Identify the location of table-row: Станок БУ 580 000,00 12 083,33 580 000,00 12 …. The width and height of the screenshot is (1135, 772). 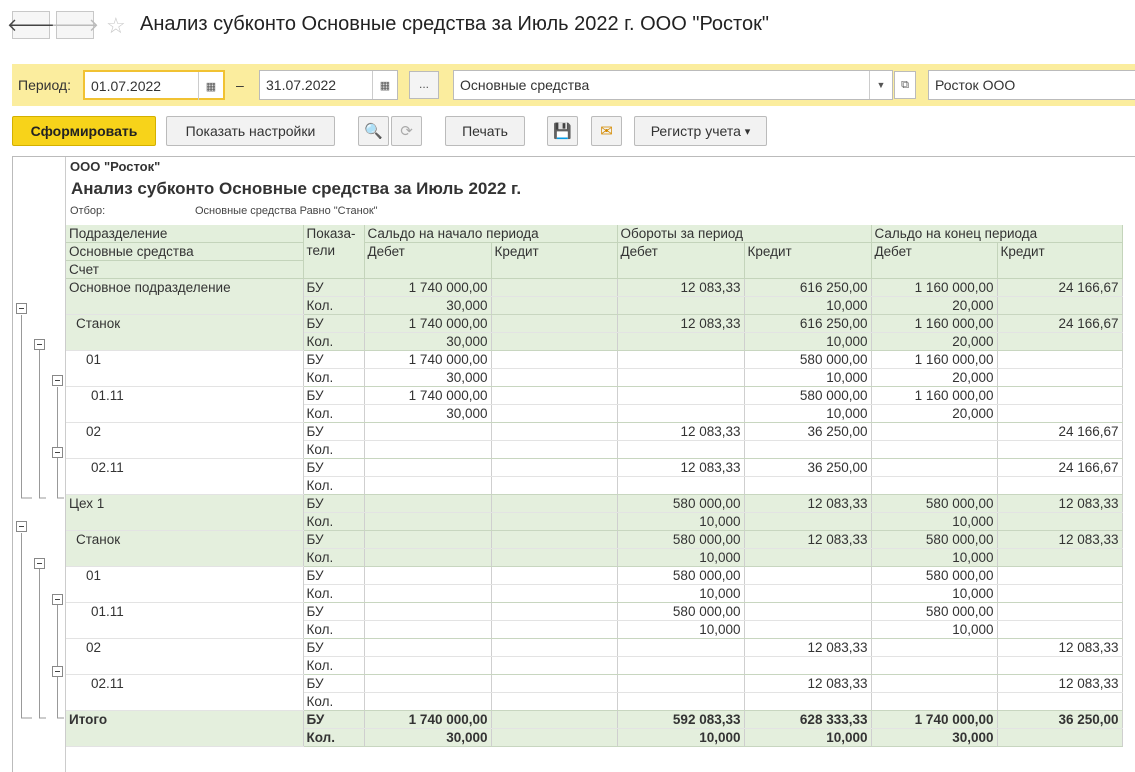
(594, 548).